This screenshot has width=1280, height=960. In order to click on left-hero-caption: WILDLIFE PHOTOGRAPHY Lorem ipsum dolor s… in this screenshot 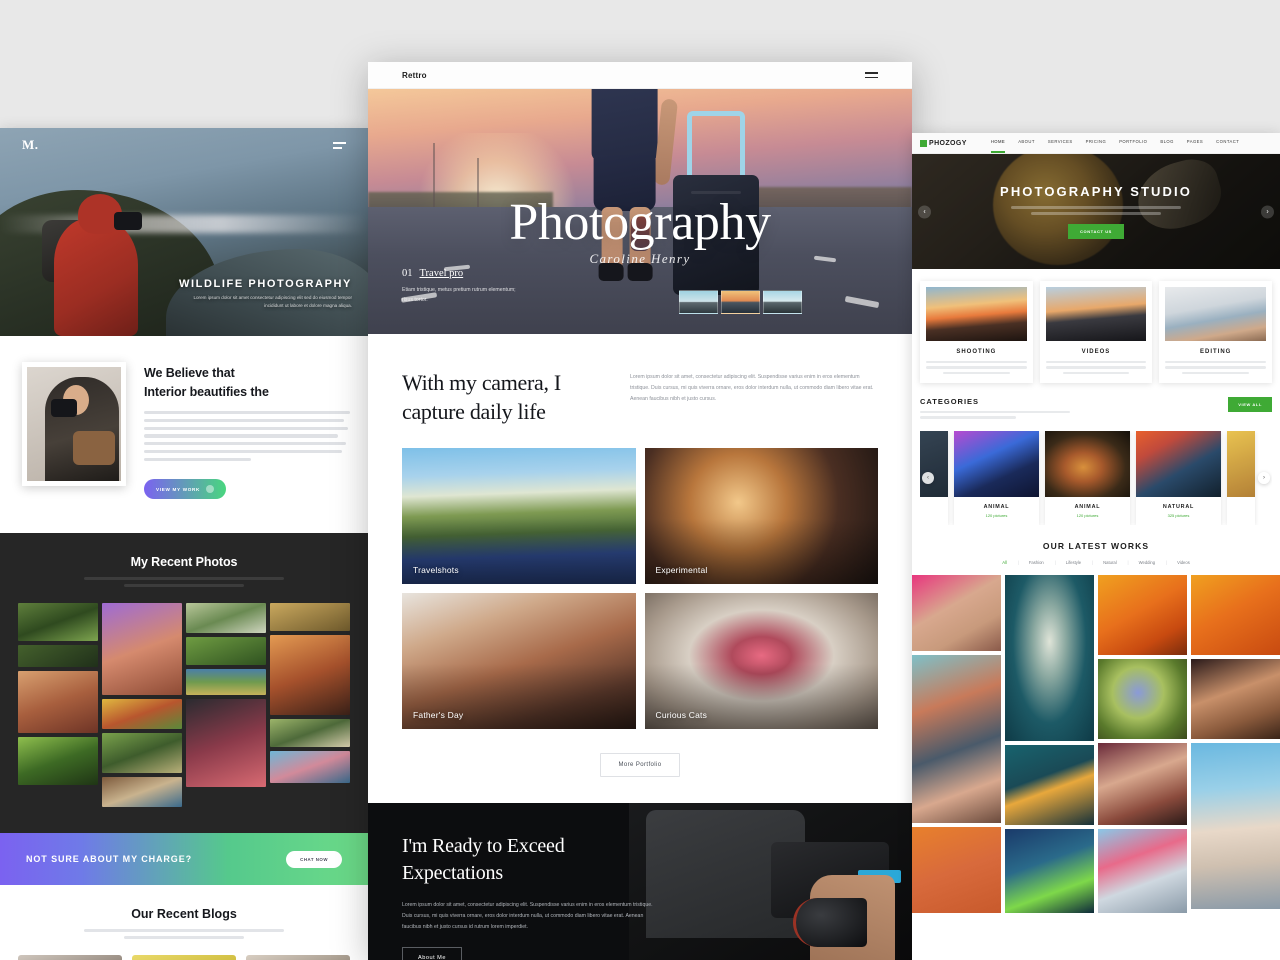, I will do `click(264, 294)`.